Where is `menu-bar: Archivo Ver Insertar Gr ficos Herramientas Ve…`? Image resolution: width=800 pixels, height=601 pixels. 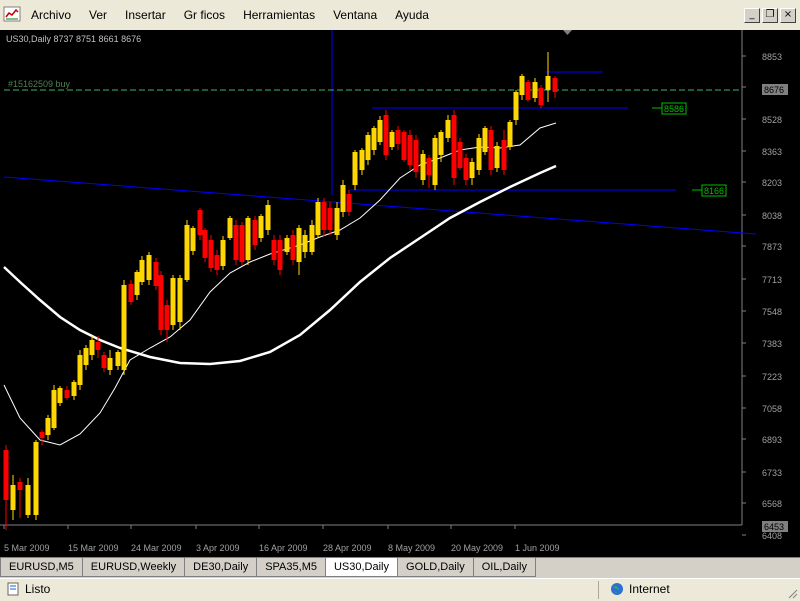
menu-bar: Archivo Ver Insertar Gr ficos Herramientas Ve… is located at coordinates (400, 15).